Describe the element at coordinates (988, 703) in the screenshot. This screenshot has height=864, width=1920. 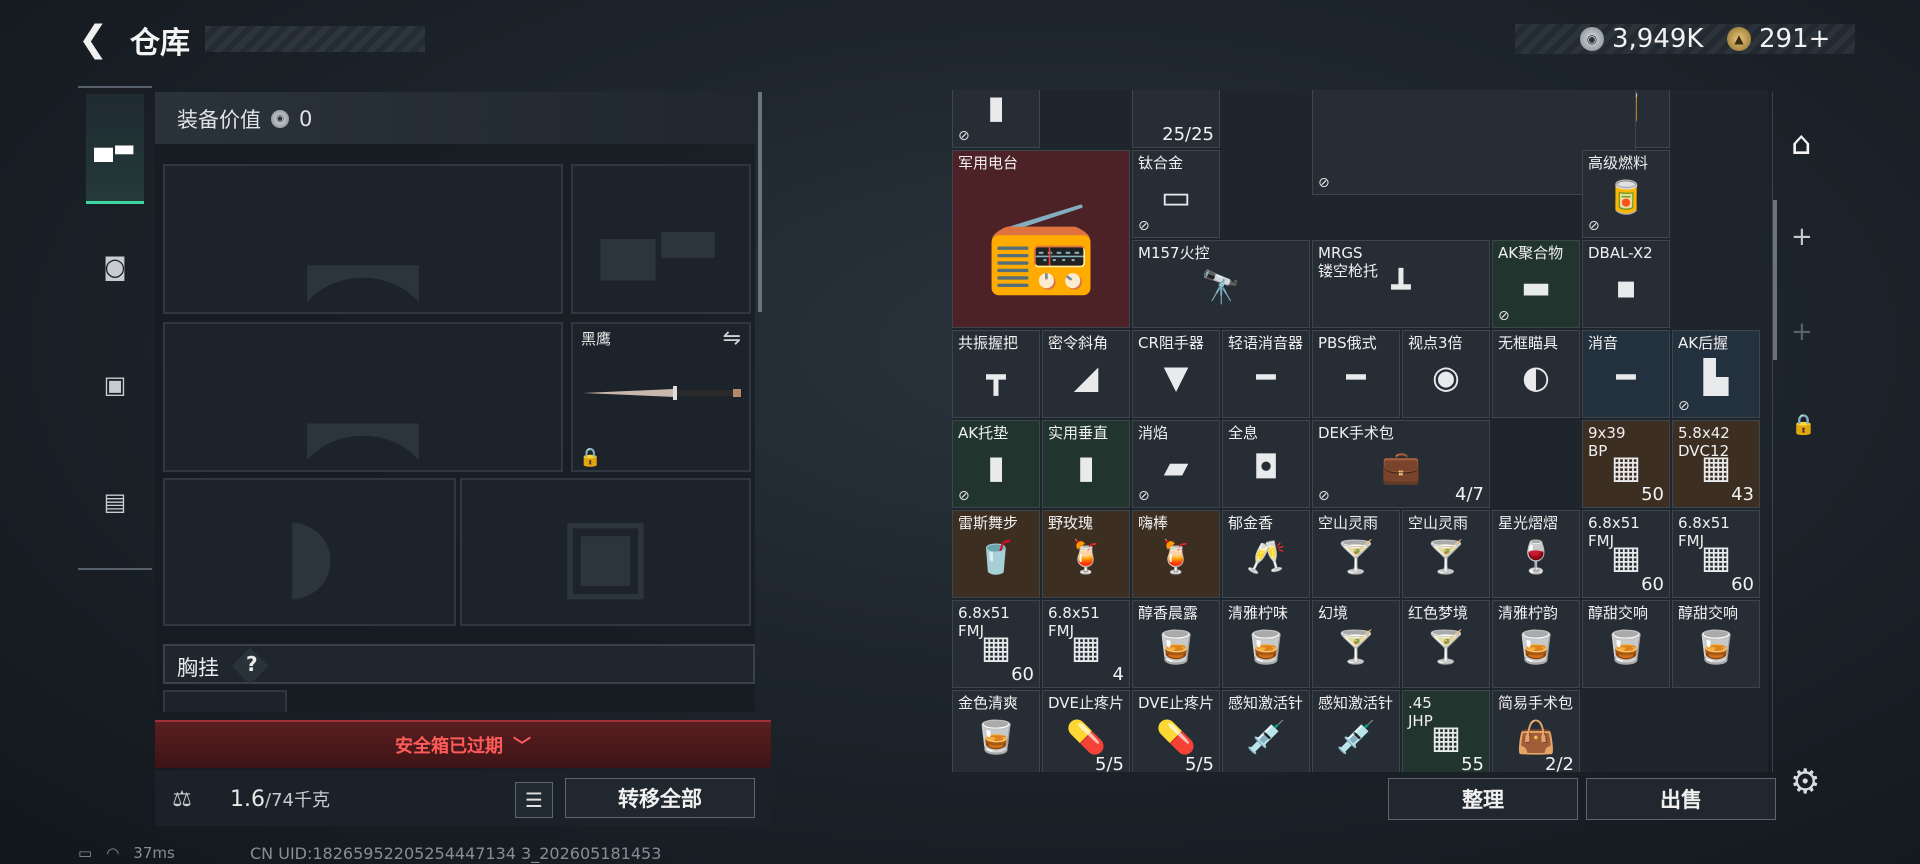
I see `item-name: 金色清爽` at that location.